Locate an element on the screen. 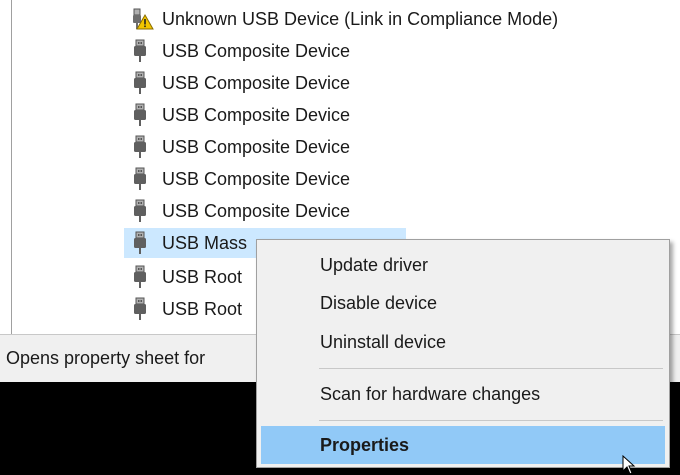 The width and height of the screenshot is (680, 475). menu-item-label: Properties is located at coordinates (365, 444).